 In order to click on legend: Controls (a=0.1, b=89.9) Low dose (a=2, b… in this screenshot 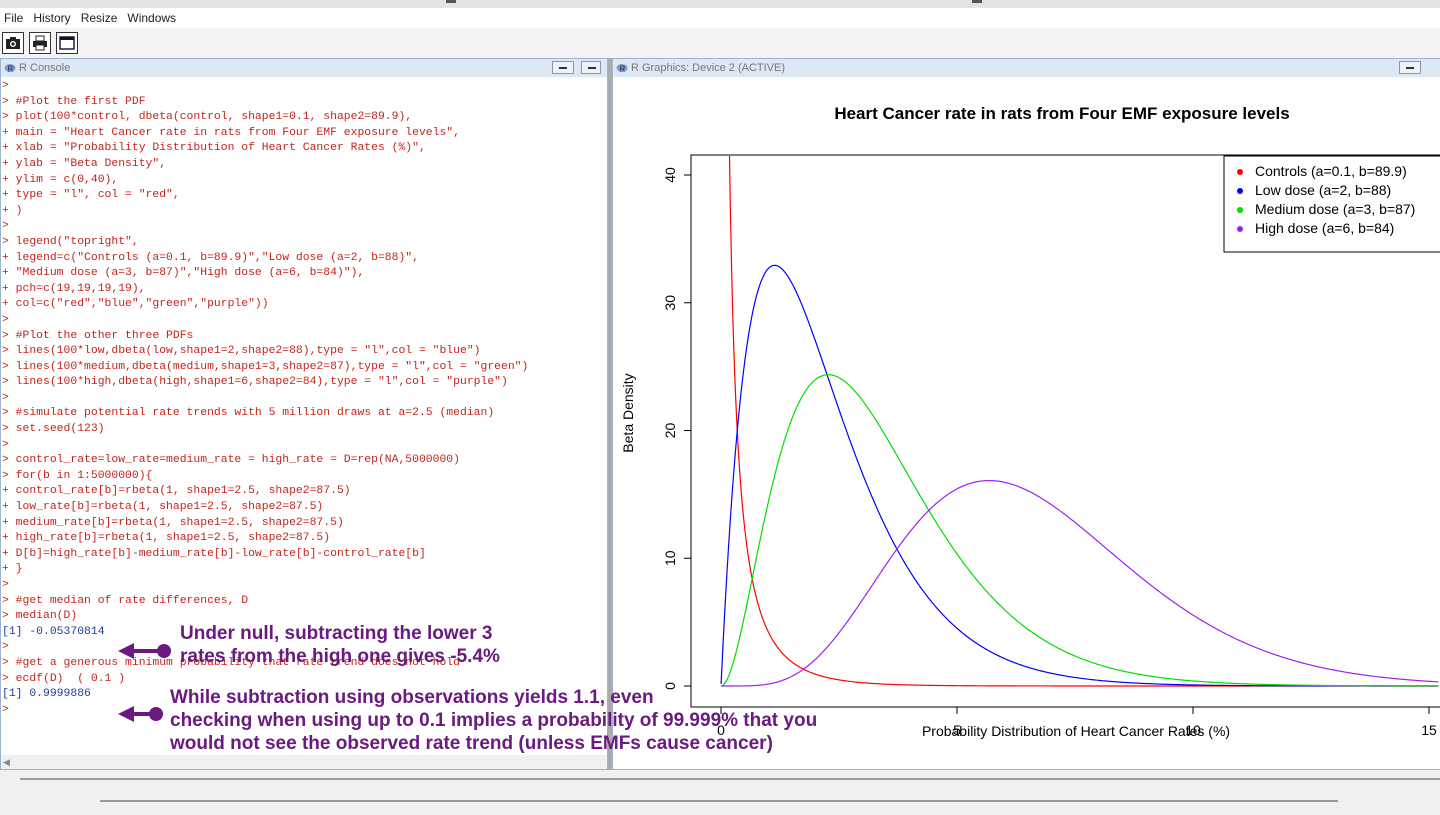, I will do `click(1331, 204)`.